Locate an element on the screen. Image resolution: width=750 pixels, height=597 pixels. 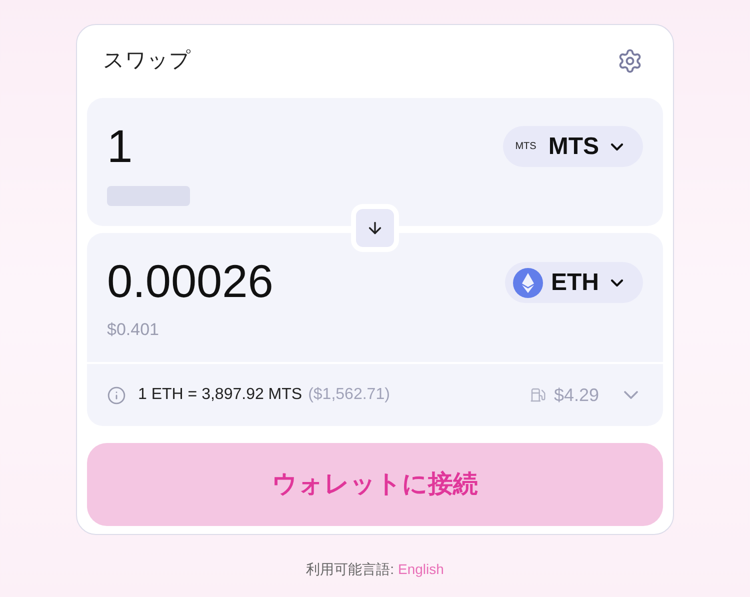
token-selector: ETH is located at coordinates (574, 282).